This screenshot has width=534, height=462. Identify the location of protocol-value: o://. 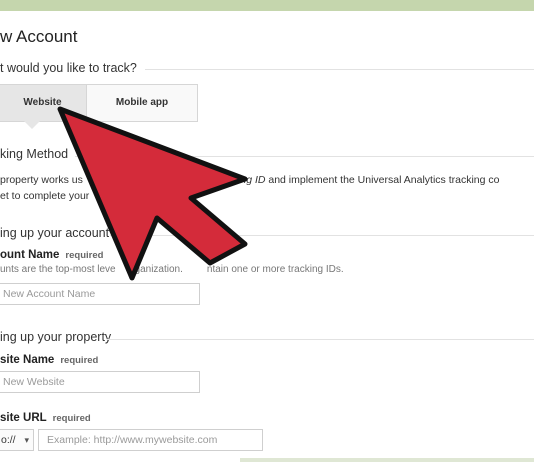
(8, 440).